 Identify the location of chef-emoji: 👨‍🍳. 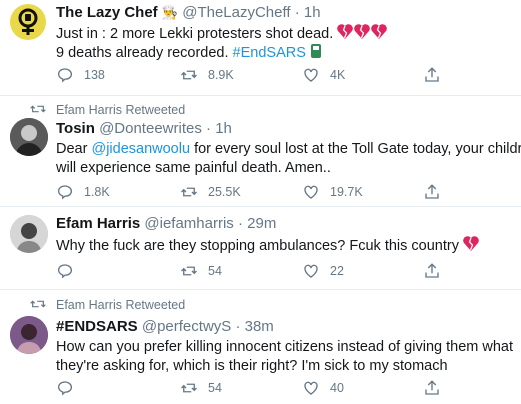
(170, 12).